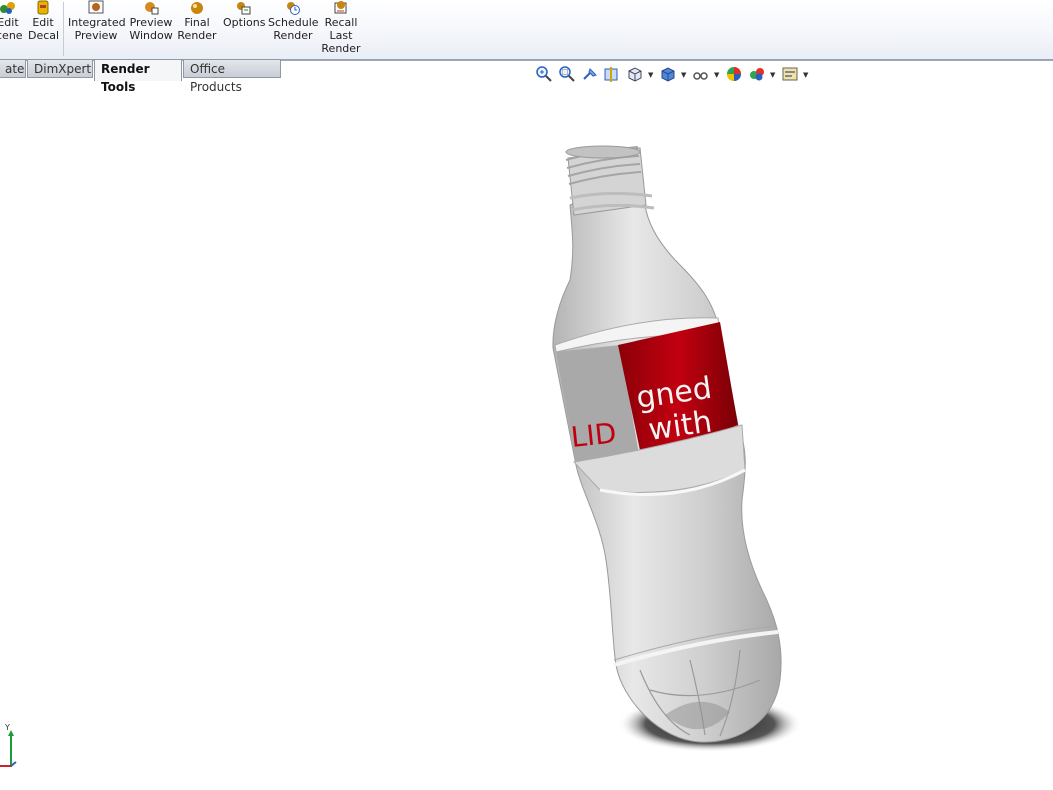 This screenshot has height=790, width=1053. What do you see at coordinates (612, 74) in the screenshot?
I see `section-view-icon` at bounding box center [612, 74].